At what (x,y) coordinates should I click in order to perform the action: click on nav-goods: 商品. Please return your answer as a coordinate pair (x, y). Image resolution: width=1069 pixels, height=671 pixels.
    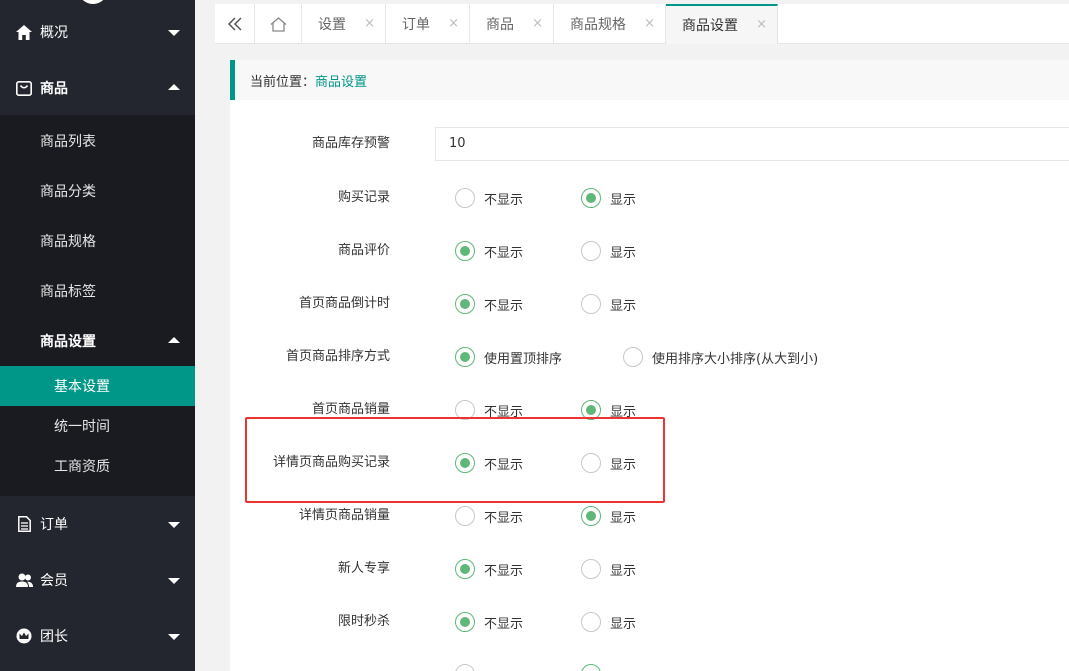
    Looking at the image, I should click on (97, 88).